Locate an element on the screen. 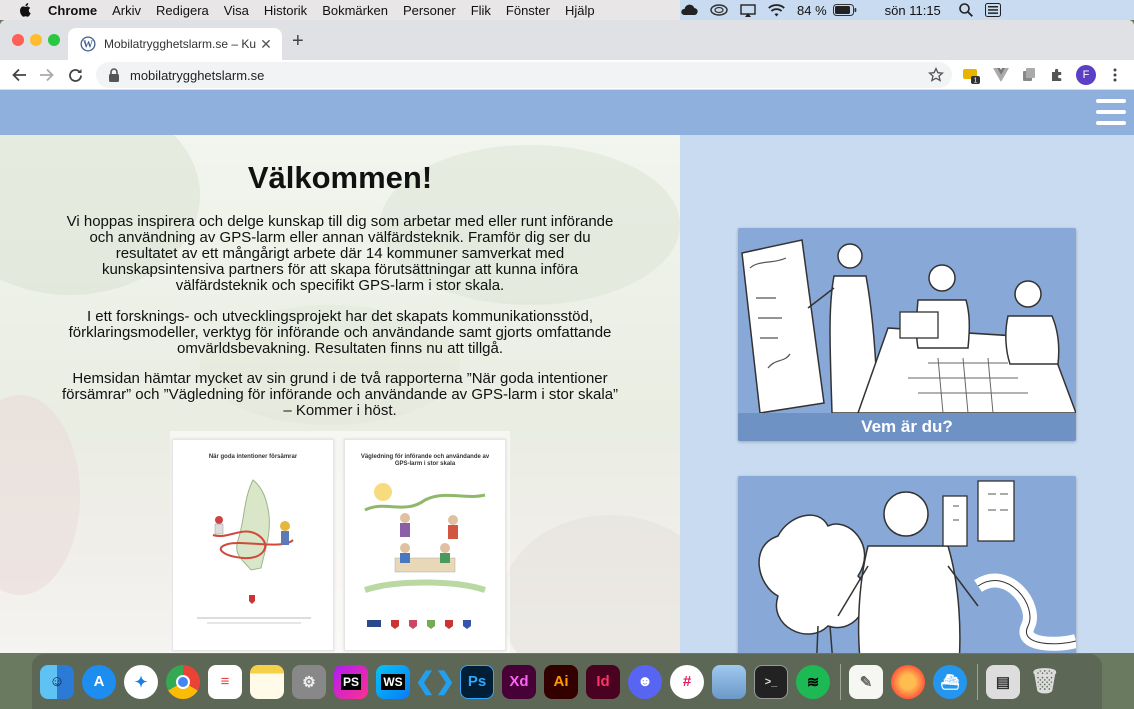 This screenshot has height=709, width=1134. profile-avatar: F is located at coordinates (1086, 75).